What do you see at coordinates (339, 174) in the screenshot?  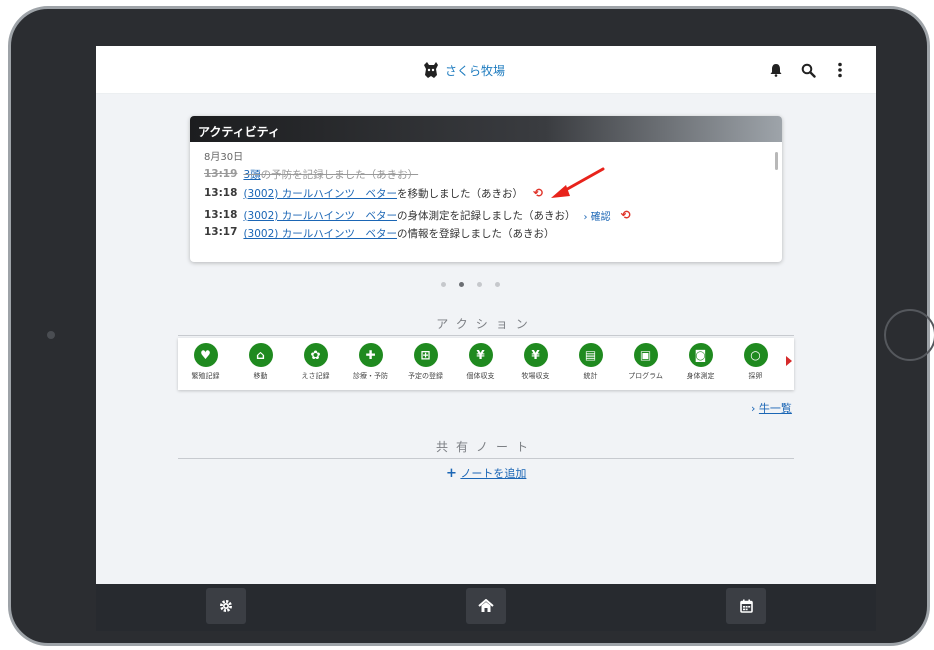 I see `activity-text: の予防を記録しました（あきお）` at bounding box center [339, 174].